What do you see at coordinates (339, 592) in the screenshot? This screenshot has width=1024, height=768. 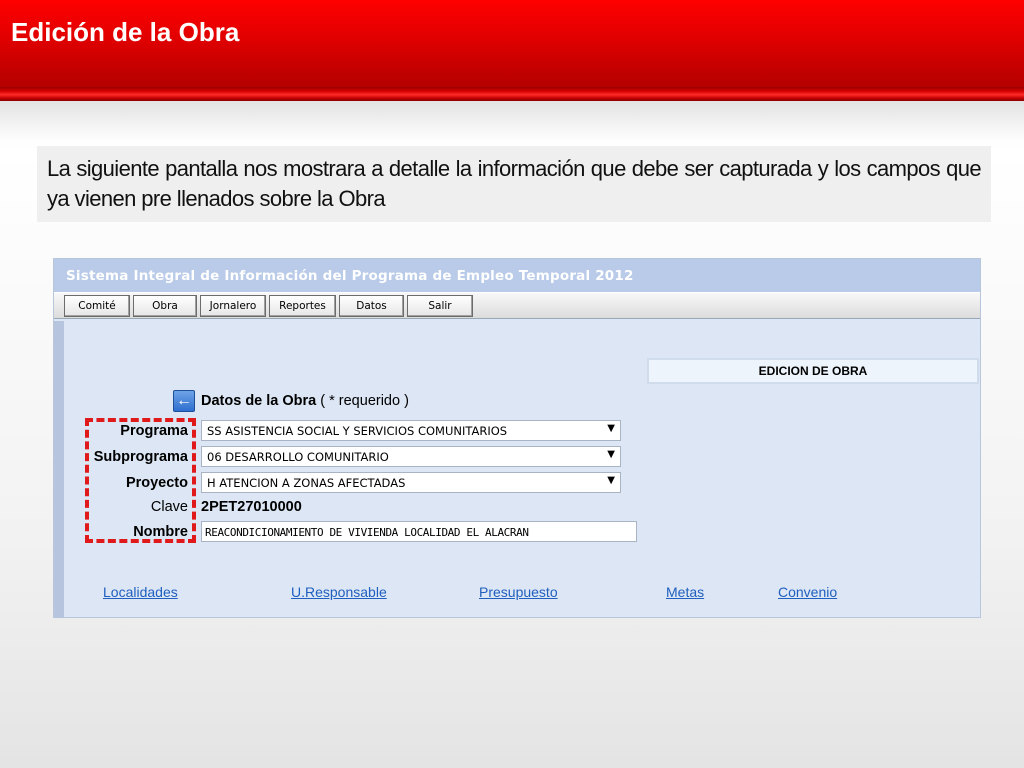 I see `link-u-responsable: U.Responsable` at bounding box center [339, 592].